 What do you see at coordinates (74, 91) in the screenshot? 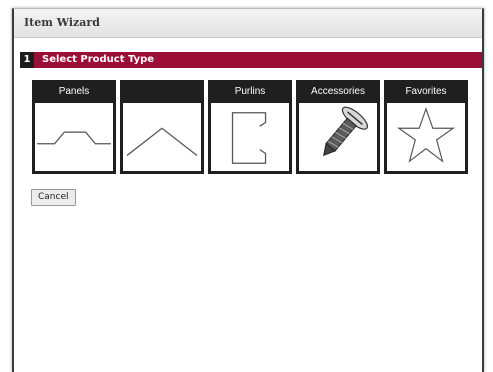
I see `tile-label: Panels` at bounding box center [74, 91].